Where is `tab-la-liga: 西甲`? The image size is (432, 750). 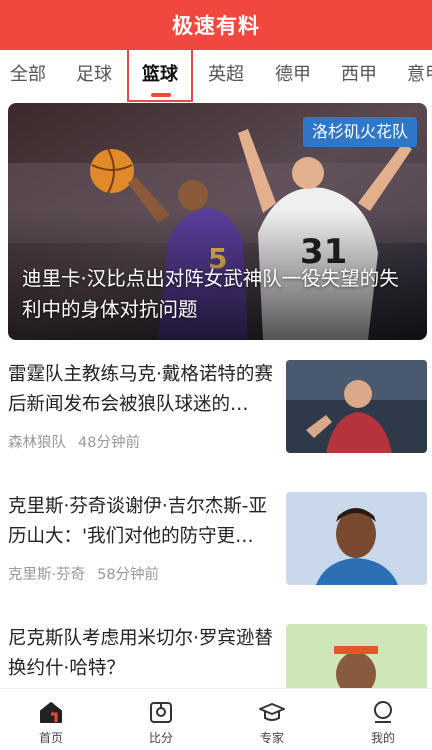 tab-la-liga: 西甲 is located at coordinates (359, 75).